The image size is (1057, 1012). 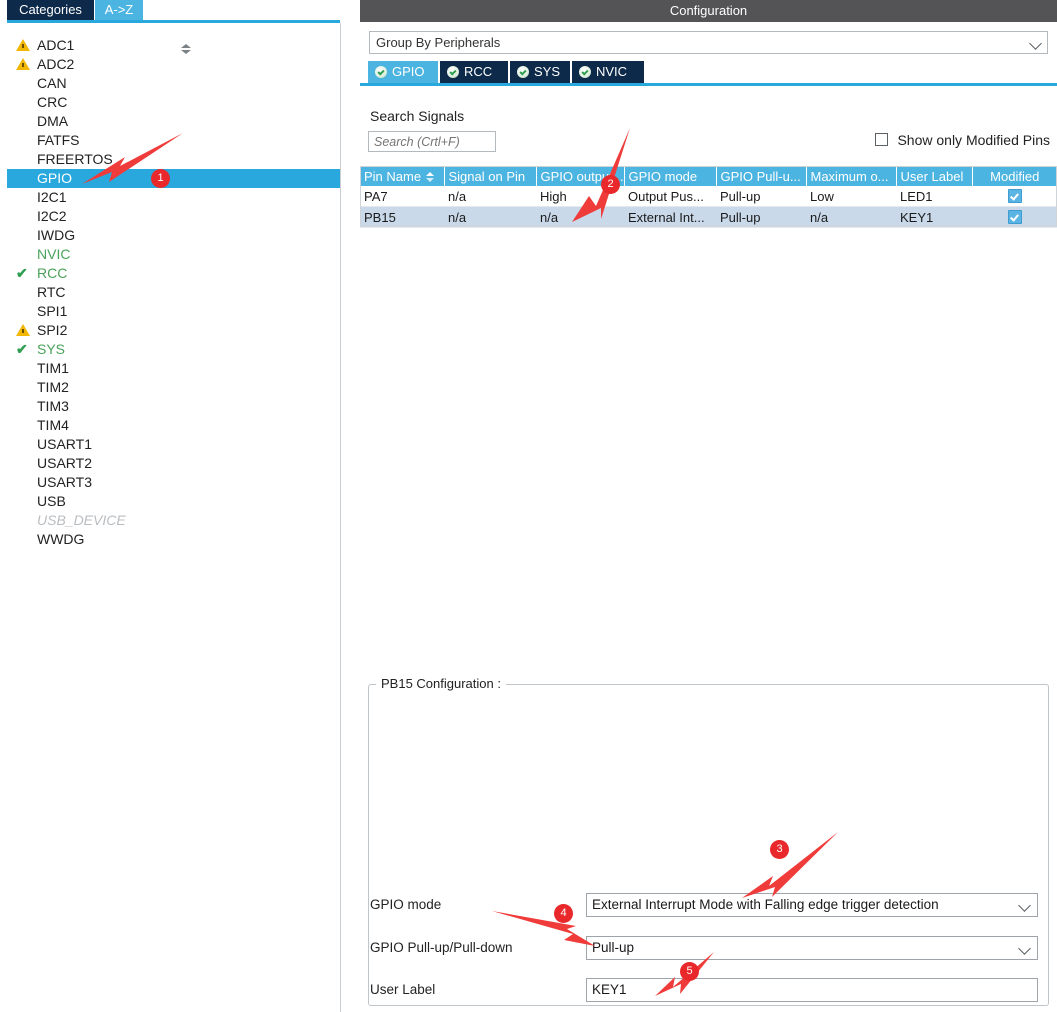 I want to click on check-icon: ✔, so click(x=22, y=273).